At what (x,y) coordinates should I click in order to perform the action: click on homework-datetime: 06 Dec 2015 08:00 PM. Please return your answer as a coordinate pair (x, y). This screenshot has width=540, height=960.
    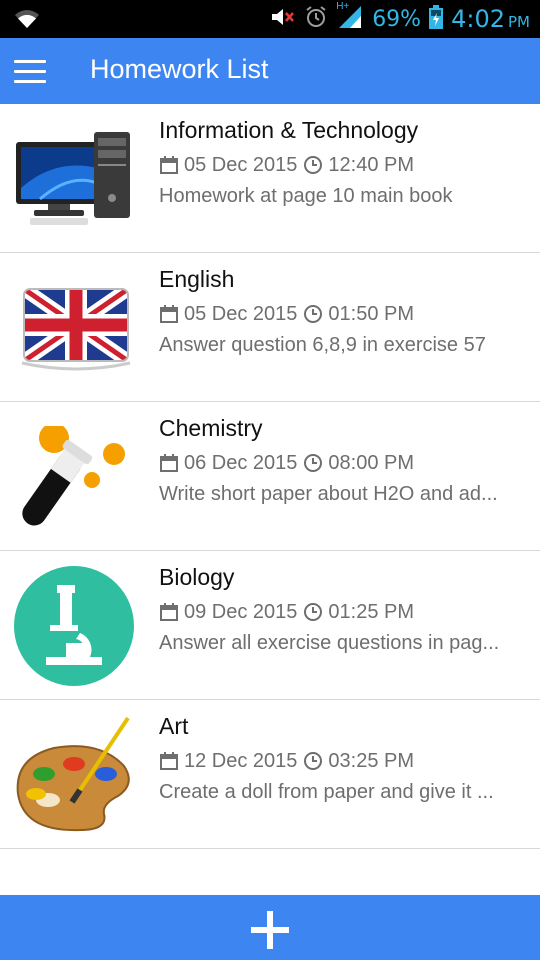
    Looking at the image, I should click on (286, 463).